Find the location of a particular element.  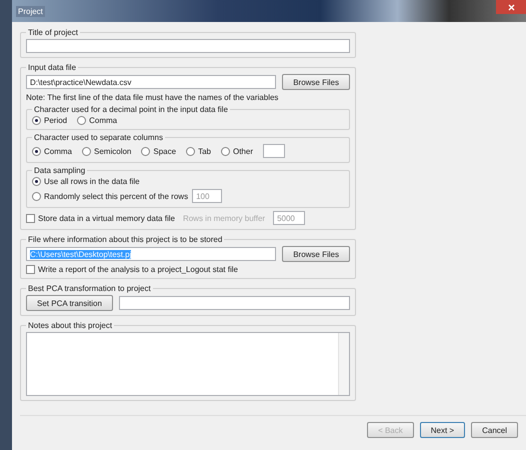

note-text: Note: The first line of the data file must have the names of the variables is located at coordinates (153, 97).